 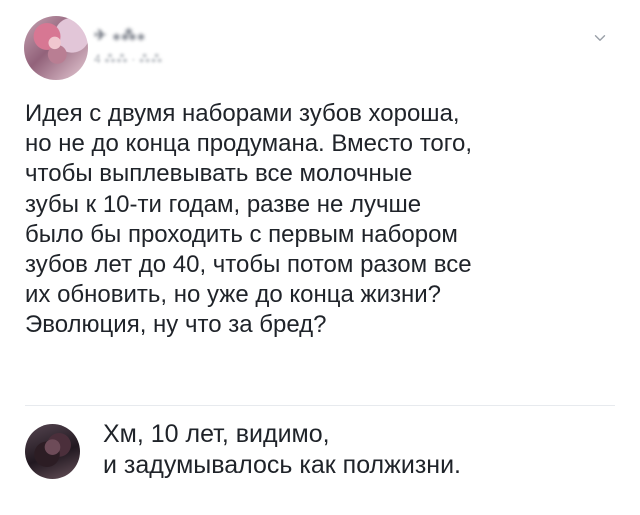 What do you see at coordinates (320, 405) in the screenshot?
I see `divider` at bounding box center [320, 405].